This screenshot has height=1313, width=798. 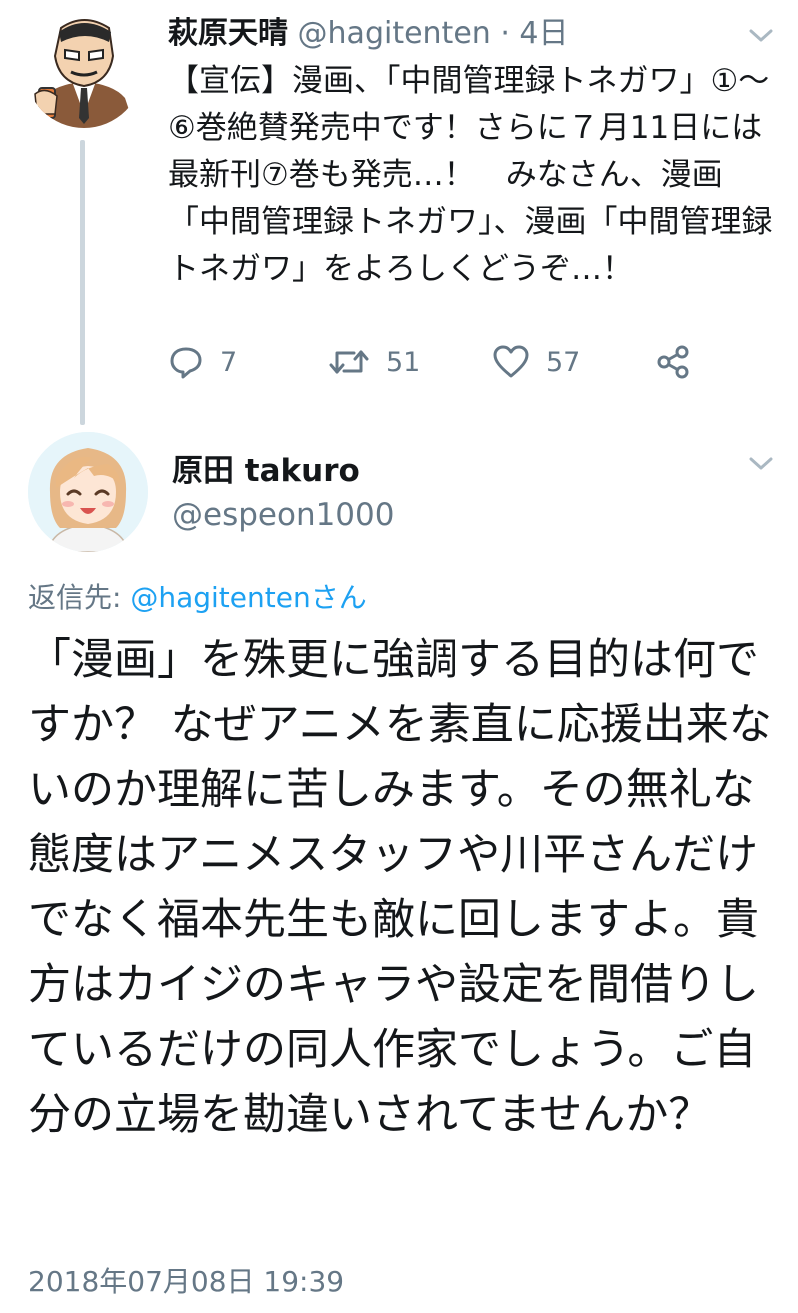 What do you see at coordinates (543, 33) in the screenshot?
I see `tweet-time-ago: 4日` at bounding box center [543, 33].